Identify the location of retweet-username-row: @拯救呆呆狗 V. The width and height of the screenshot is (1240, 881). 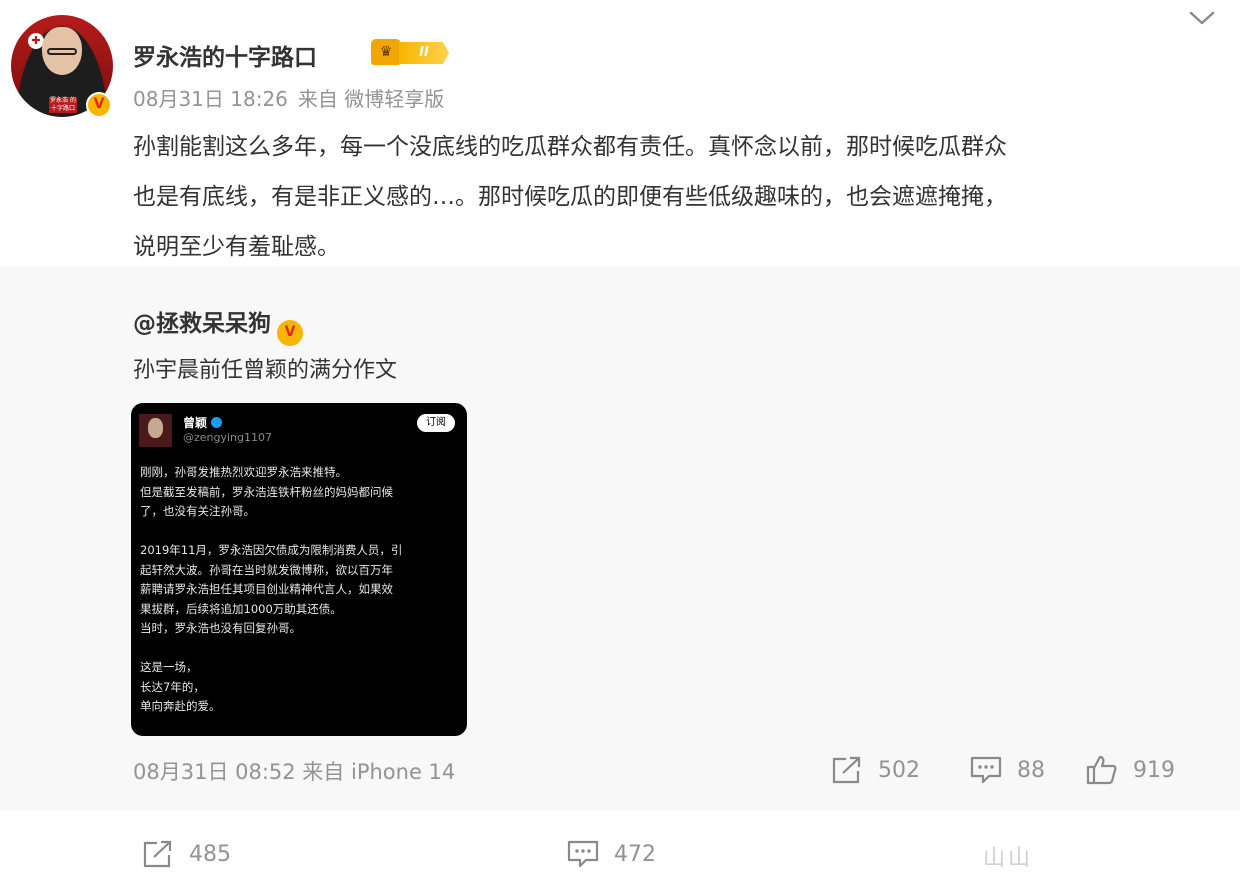
(218, 325).